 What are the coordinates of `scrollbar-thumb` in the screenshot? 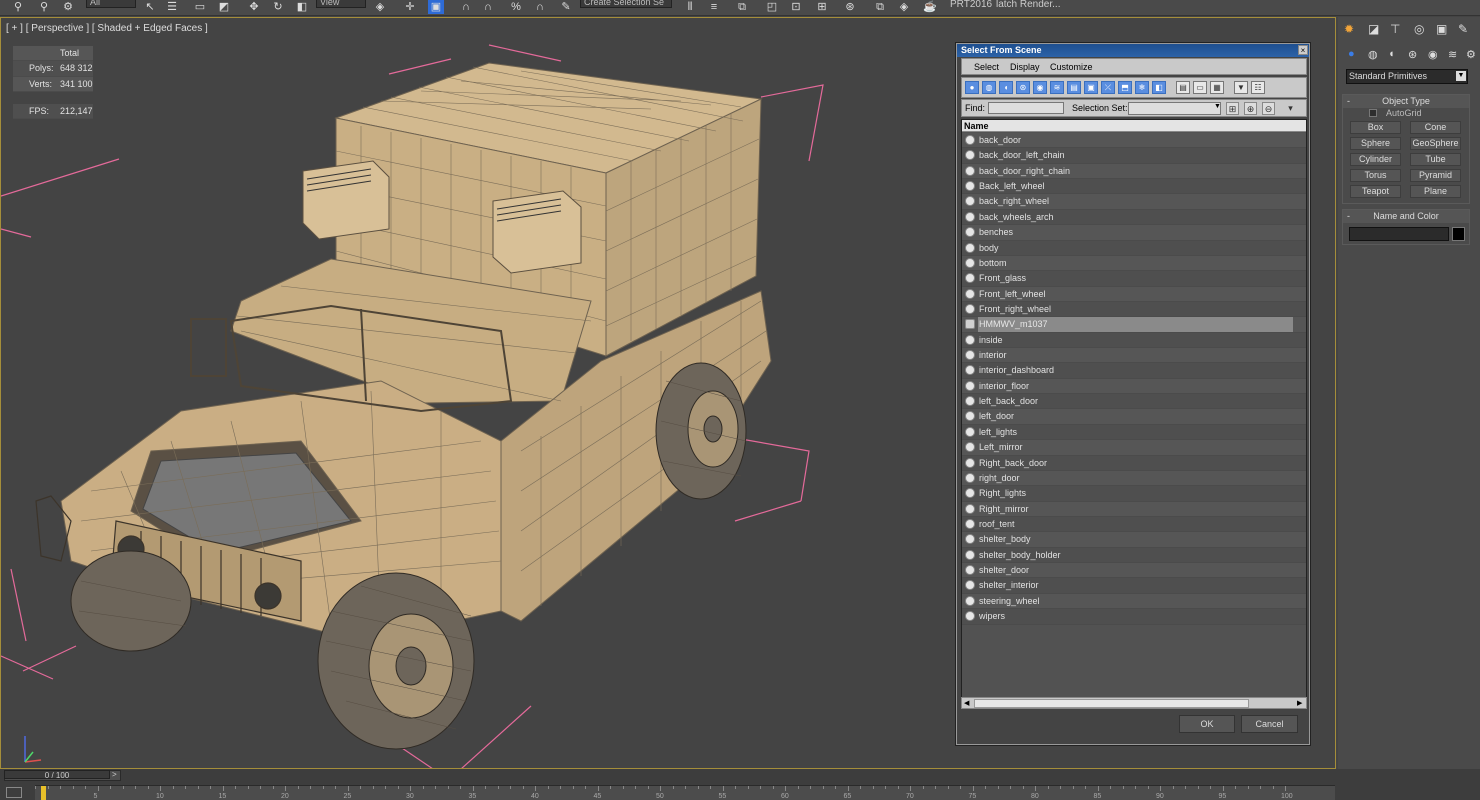 It's located at (1111, 703).